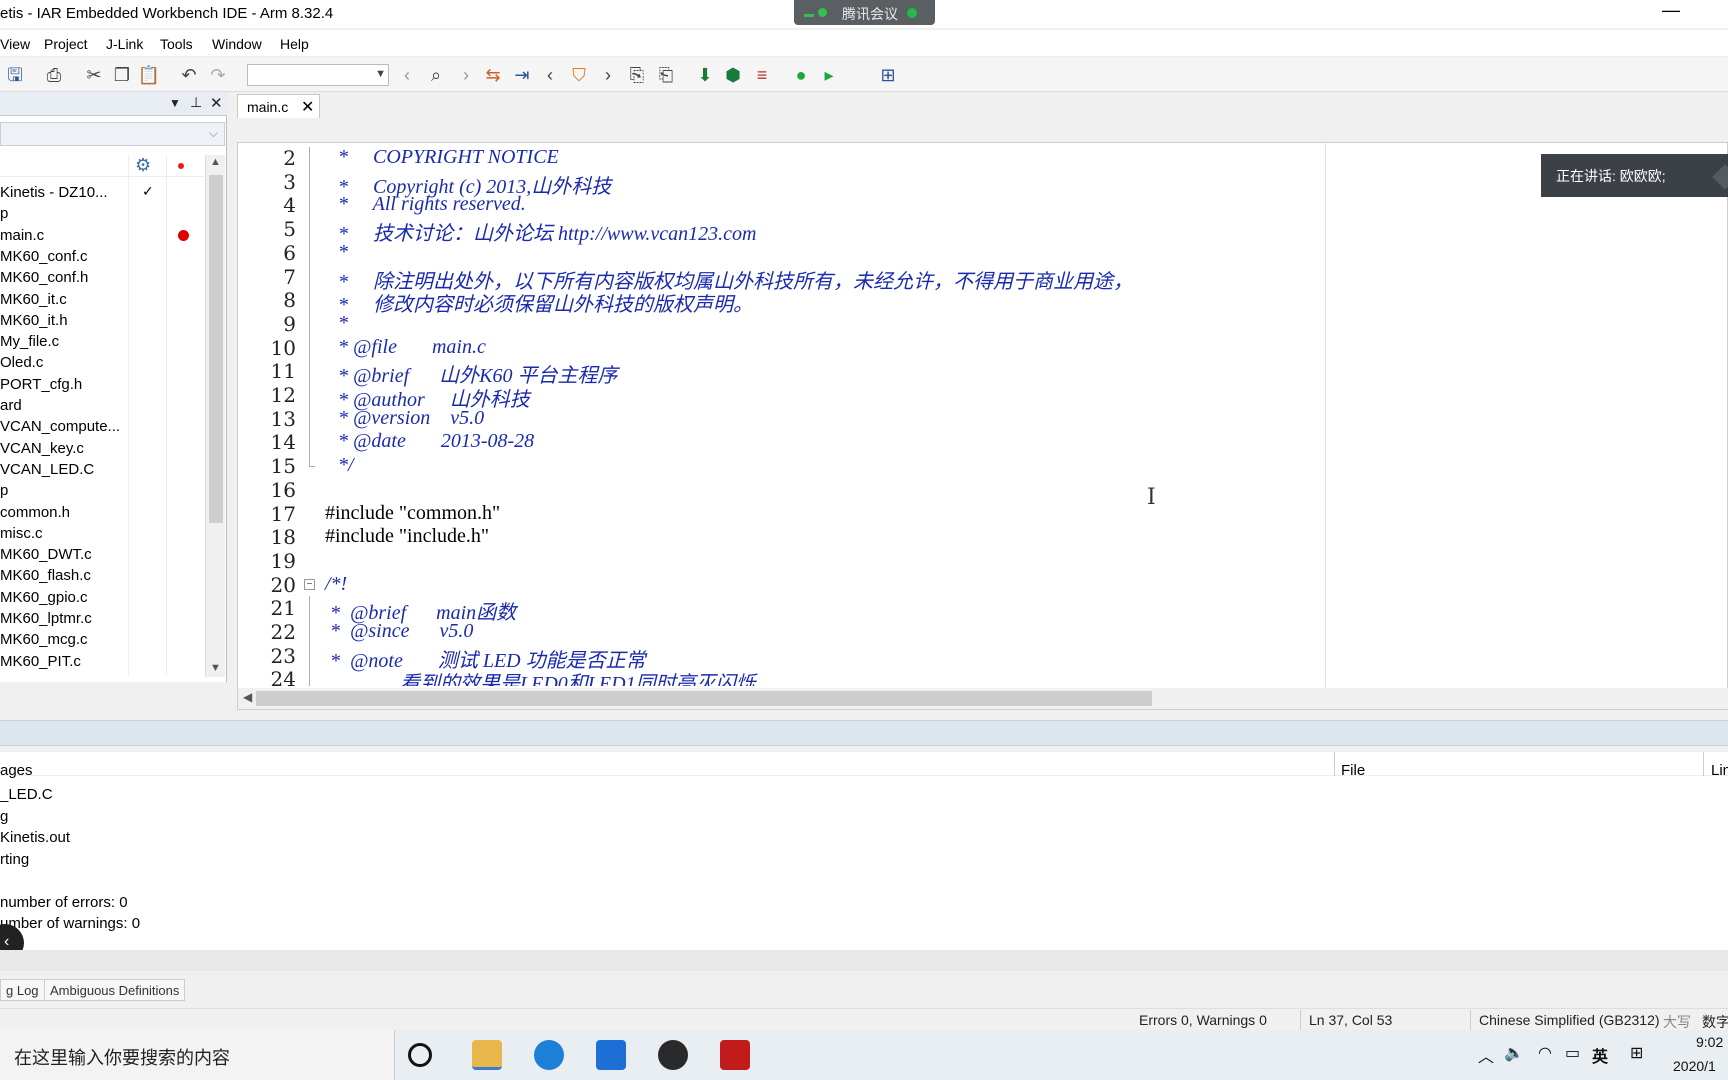 Image resolution: width=1728 pixels, height=1080 pixels. What do you see at coordinates (411, 417) in the screenshot?
I see `code-line: * @version v5.0` at bounding box center [411, 417].